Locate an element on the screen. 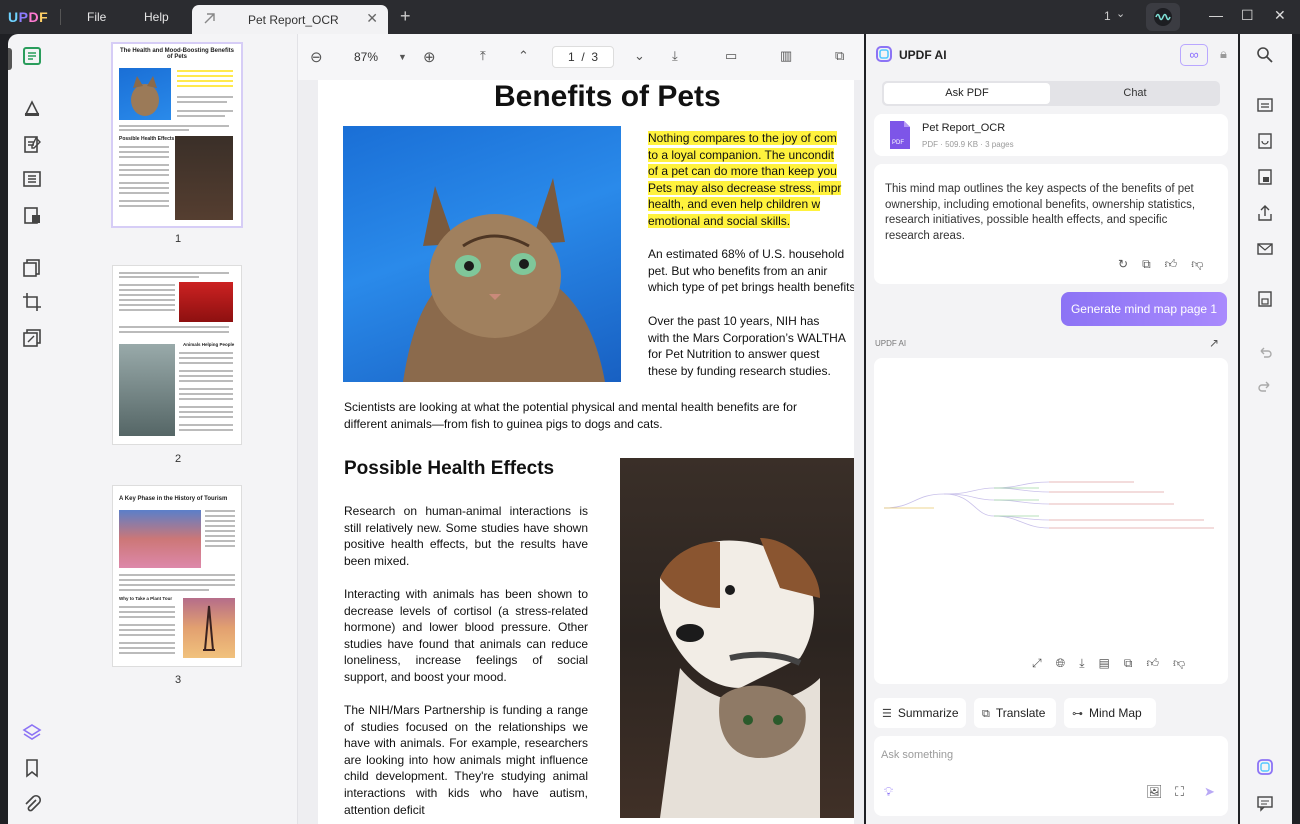  next-page-icon: ⌄ is located at coordinates (639, 56).